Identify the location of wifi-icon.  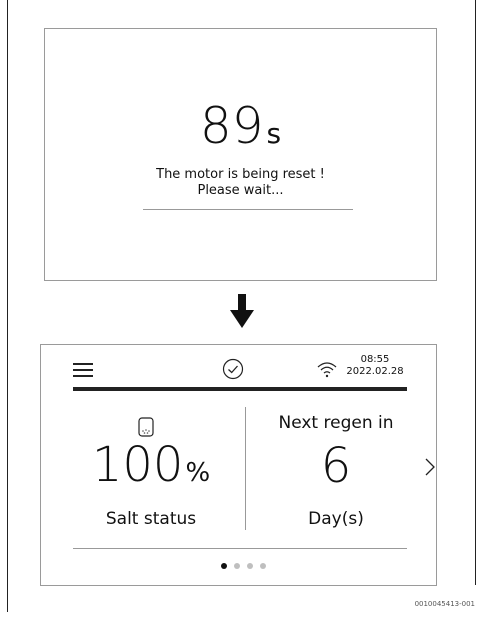
(327, 370).